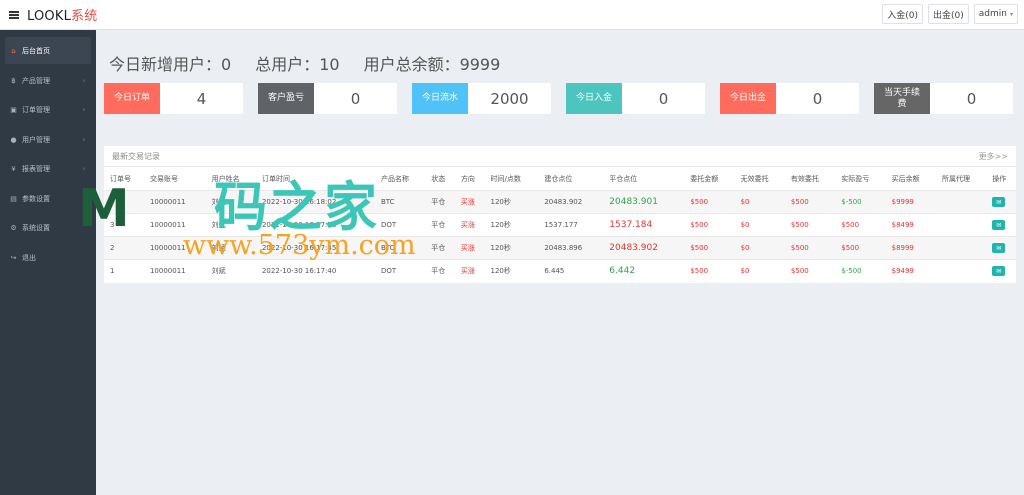 The image size is (1024, 495). I want to click on stat-badge: 今日出金, so click(748, 98).